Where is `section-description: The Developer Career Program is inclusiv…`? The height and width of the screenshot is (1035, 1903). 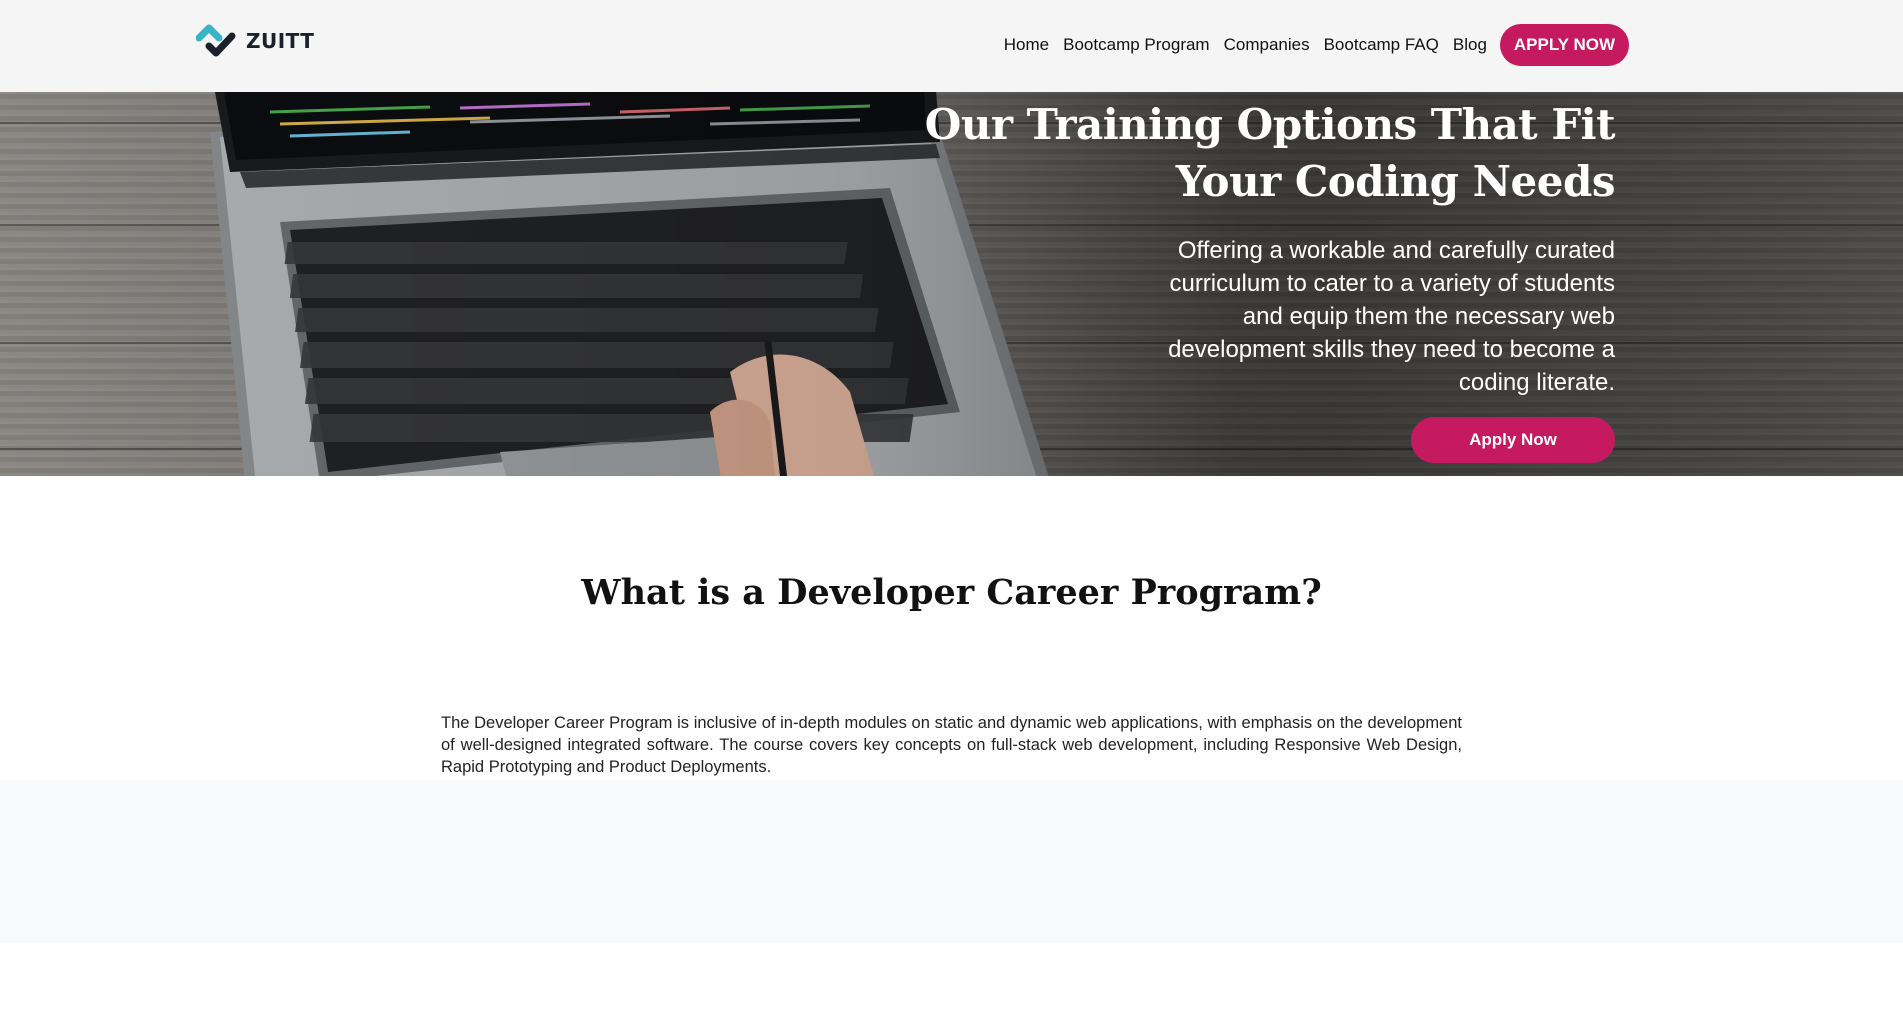 section-description: The Developer Career Program is inclusiv… is located at coordinates (951, 745).